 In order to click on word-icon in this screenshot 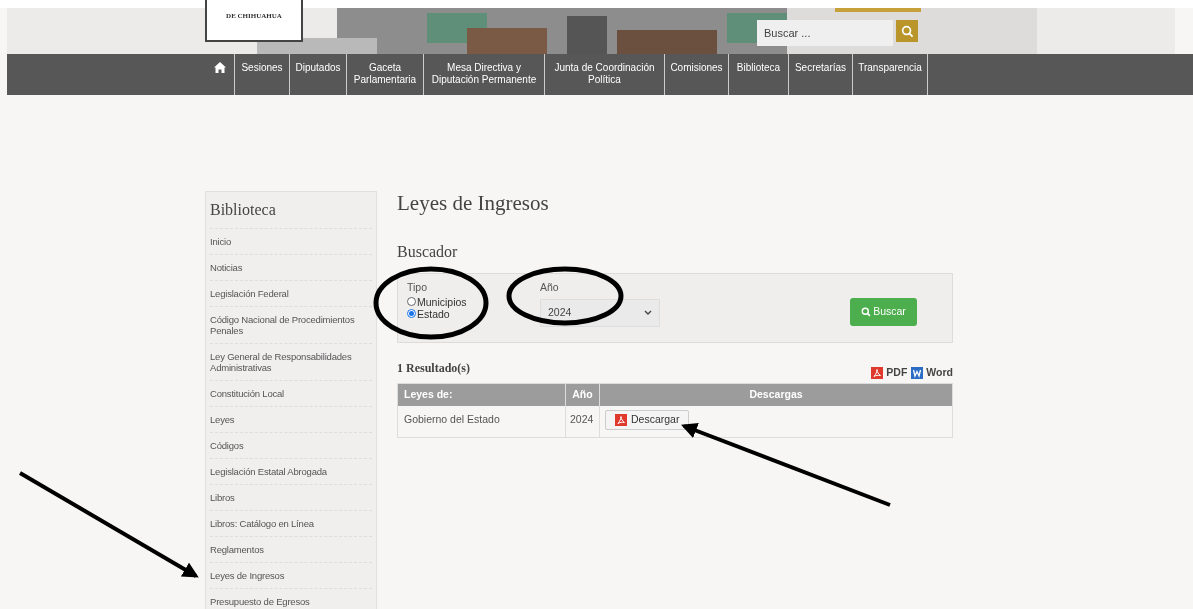, I will do `click(917, 373)`.